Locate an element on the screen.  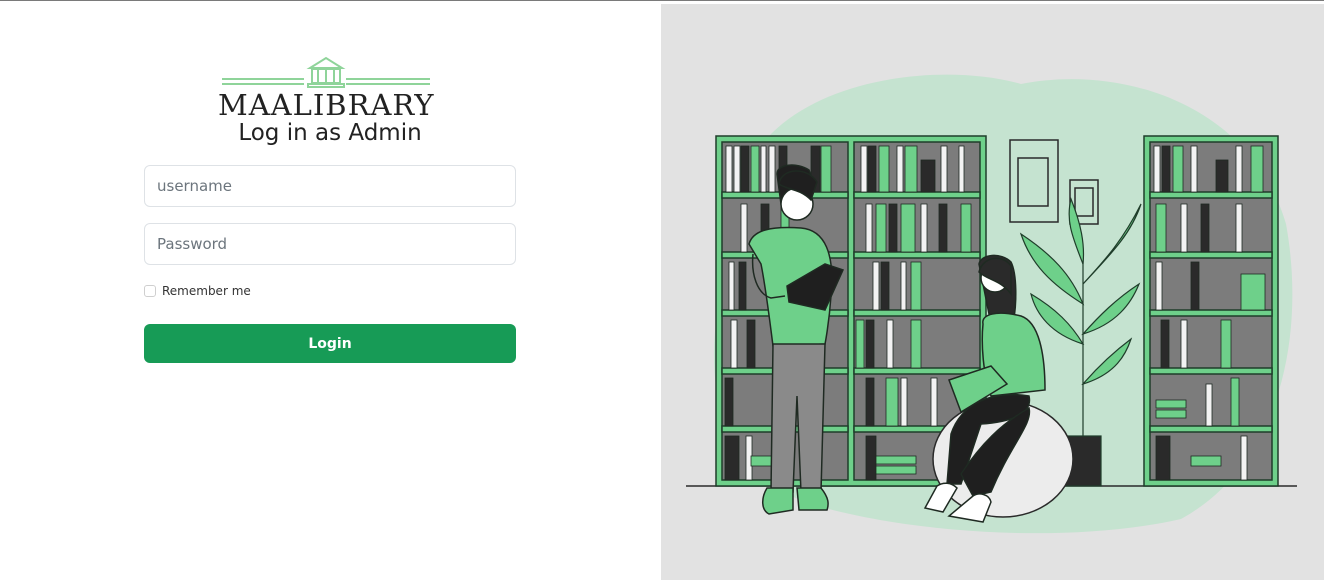
brand-logo: MAALIBRARY is located at coordinates (326, 89).